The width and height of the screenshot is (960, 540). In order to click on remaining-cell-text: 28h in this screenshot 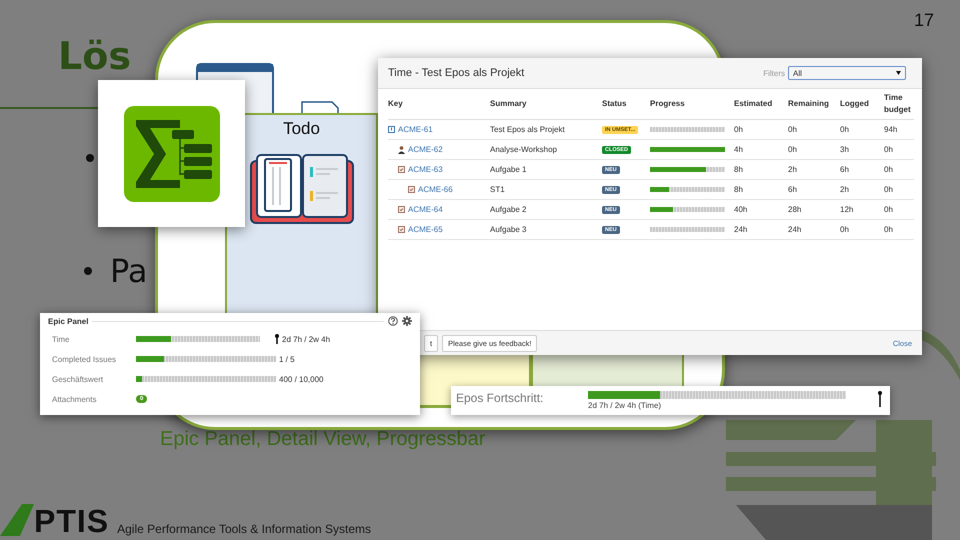, I will do `click(795, 209)`.